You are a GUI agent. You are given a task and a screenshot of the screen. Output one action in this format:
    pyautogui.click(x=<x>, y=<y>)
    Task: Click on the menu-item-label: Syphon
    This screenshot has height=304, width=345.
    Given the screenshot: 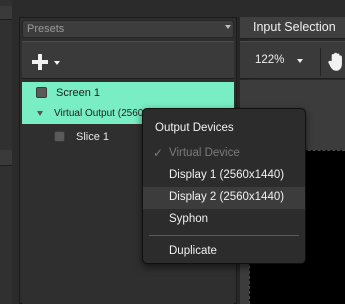 What is the action you would take?
    pyautogui.click(x=189, y=219)
    